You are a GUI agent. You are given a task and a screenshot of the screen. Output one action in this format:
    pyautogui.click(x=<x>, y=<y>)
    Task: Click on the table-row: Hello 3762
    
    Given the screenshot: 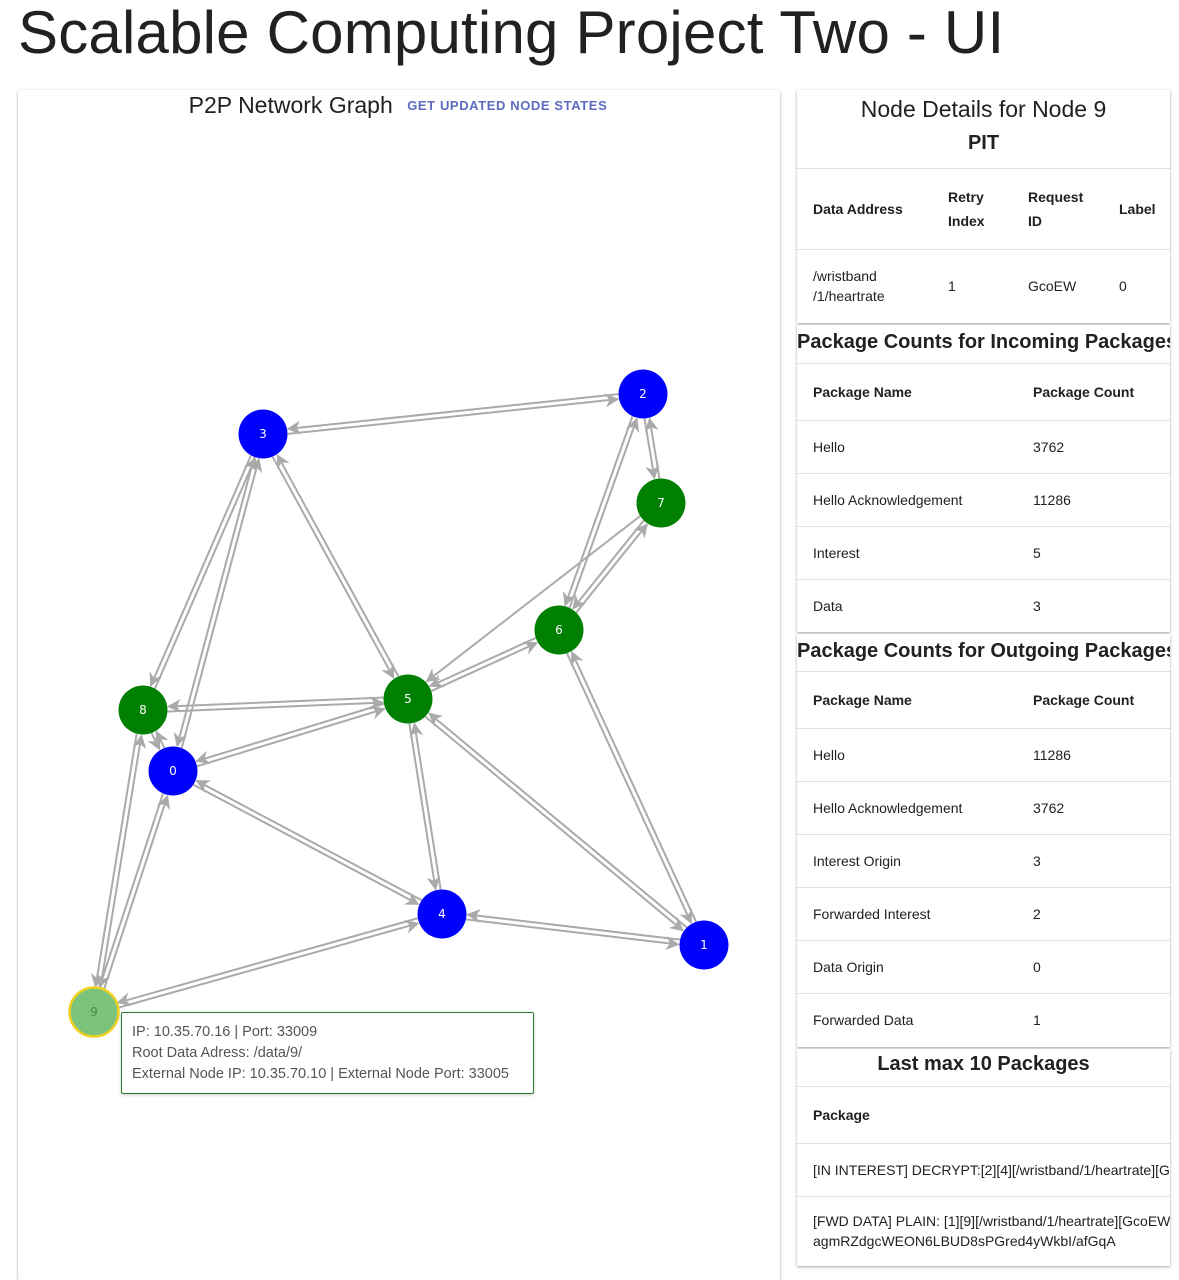 What is the action you would take?
    pyautogui.click(x=983, y=446)
    